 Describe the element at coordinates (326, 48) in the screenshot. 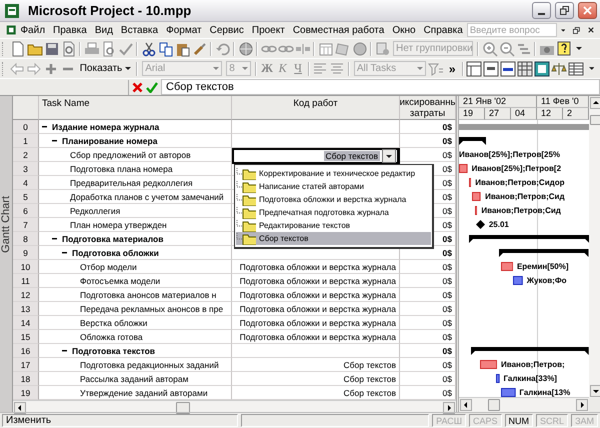

I see `calendar-icon` at that location.